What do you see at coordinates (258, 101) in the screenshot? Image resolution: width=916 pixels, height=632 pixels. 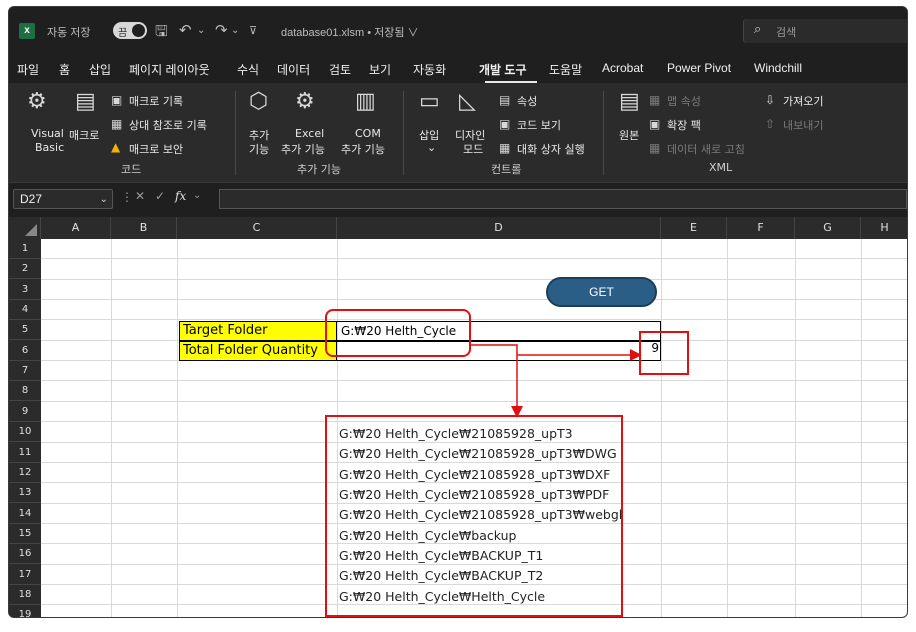 I see `addins-icon: ⬡` at bounding box center [258, 101].